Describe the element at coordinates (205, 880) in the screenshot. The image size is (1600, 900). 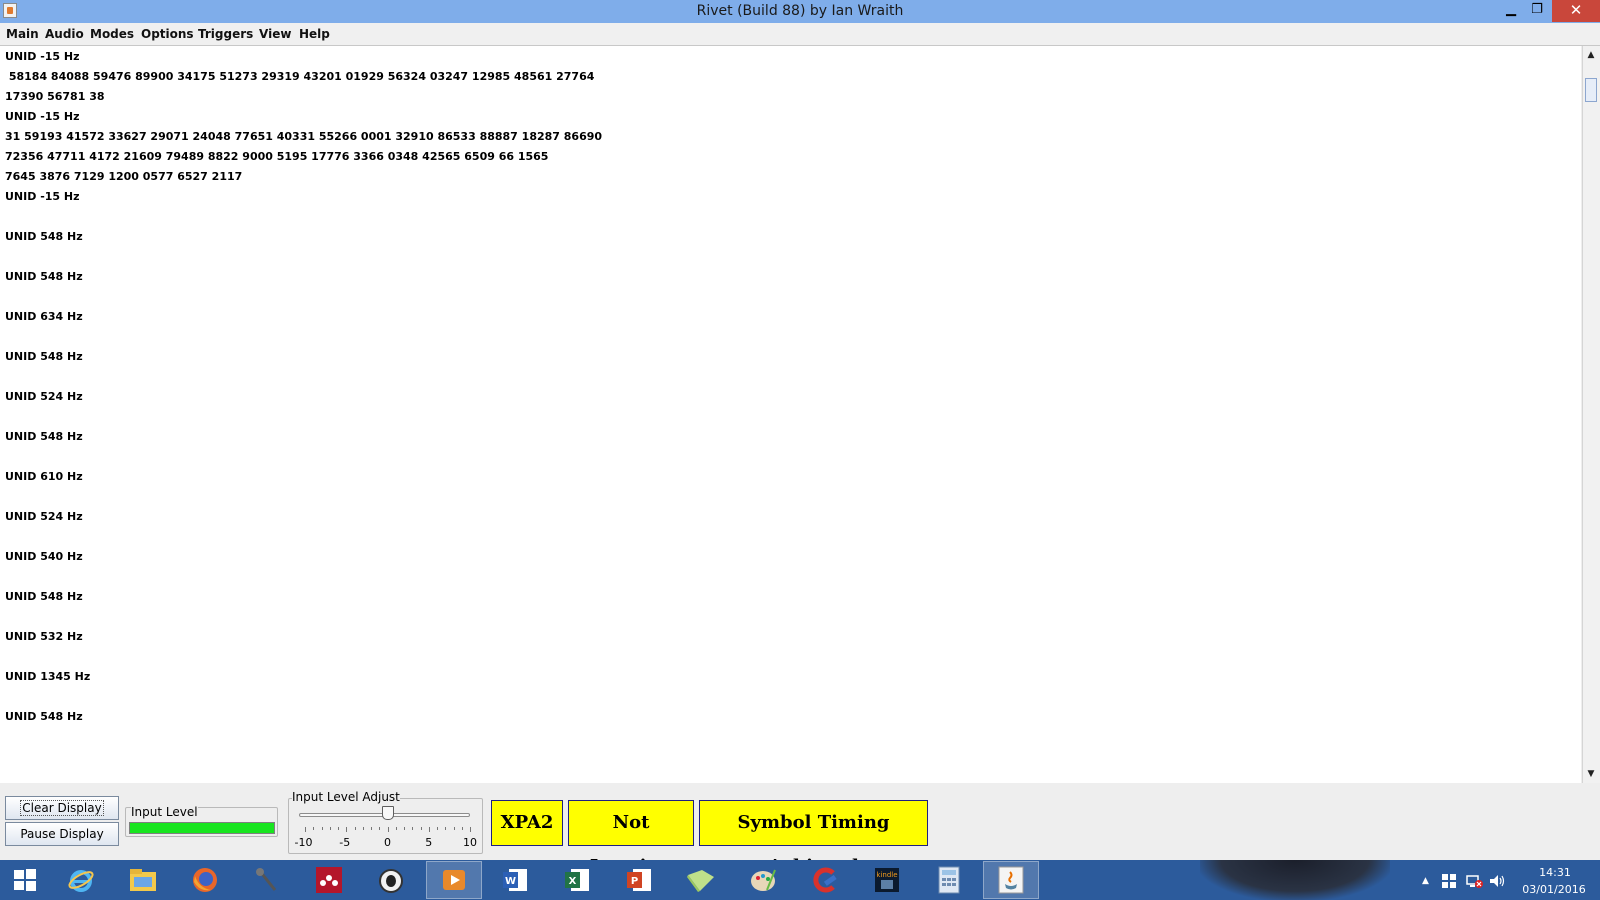
I see `firefox-icon` at that location.